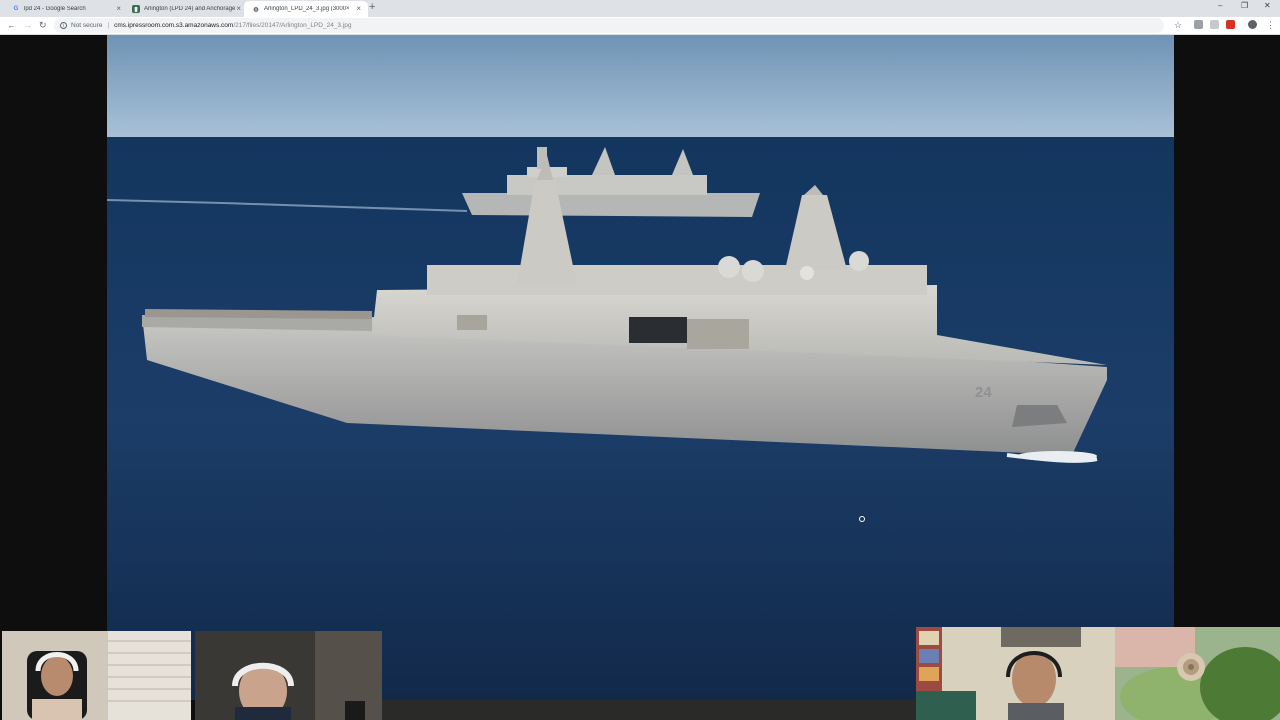  I want to click on tab-image: ◍ Arlington_LPD_24_3.jpg (3000× ×, so click(306, 9).